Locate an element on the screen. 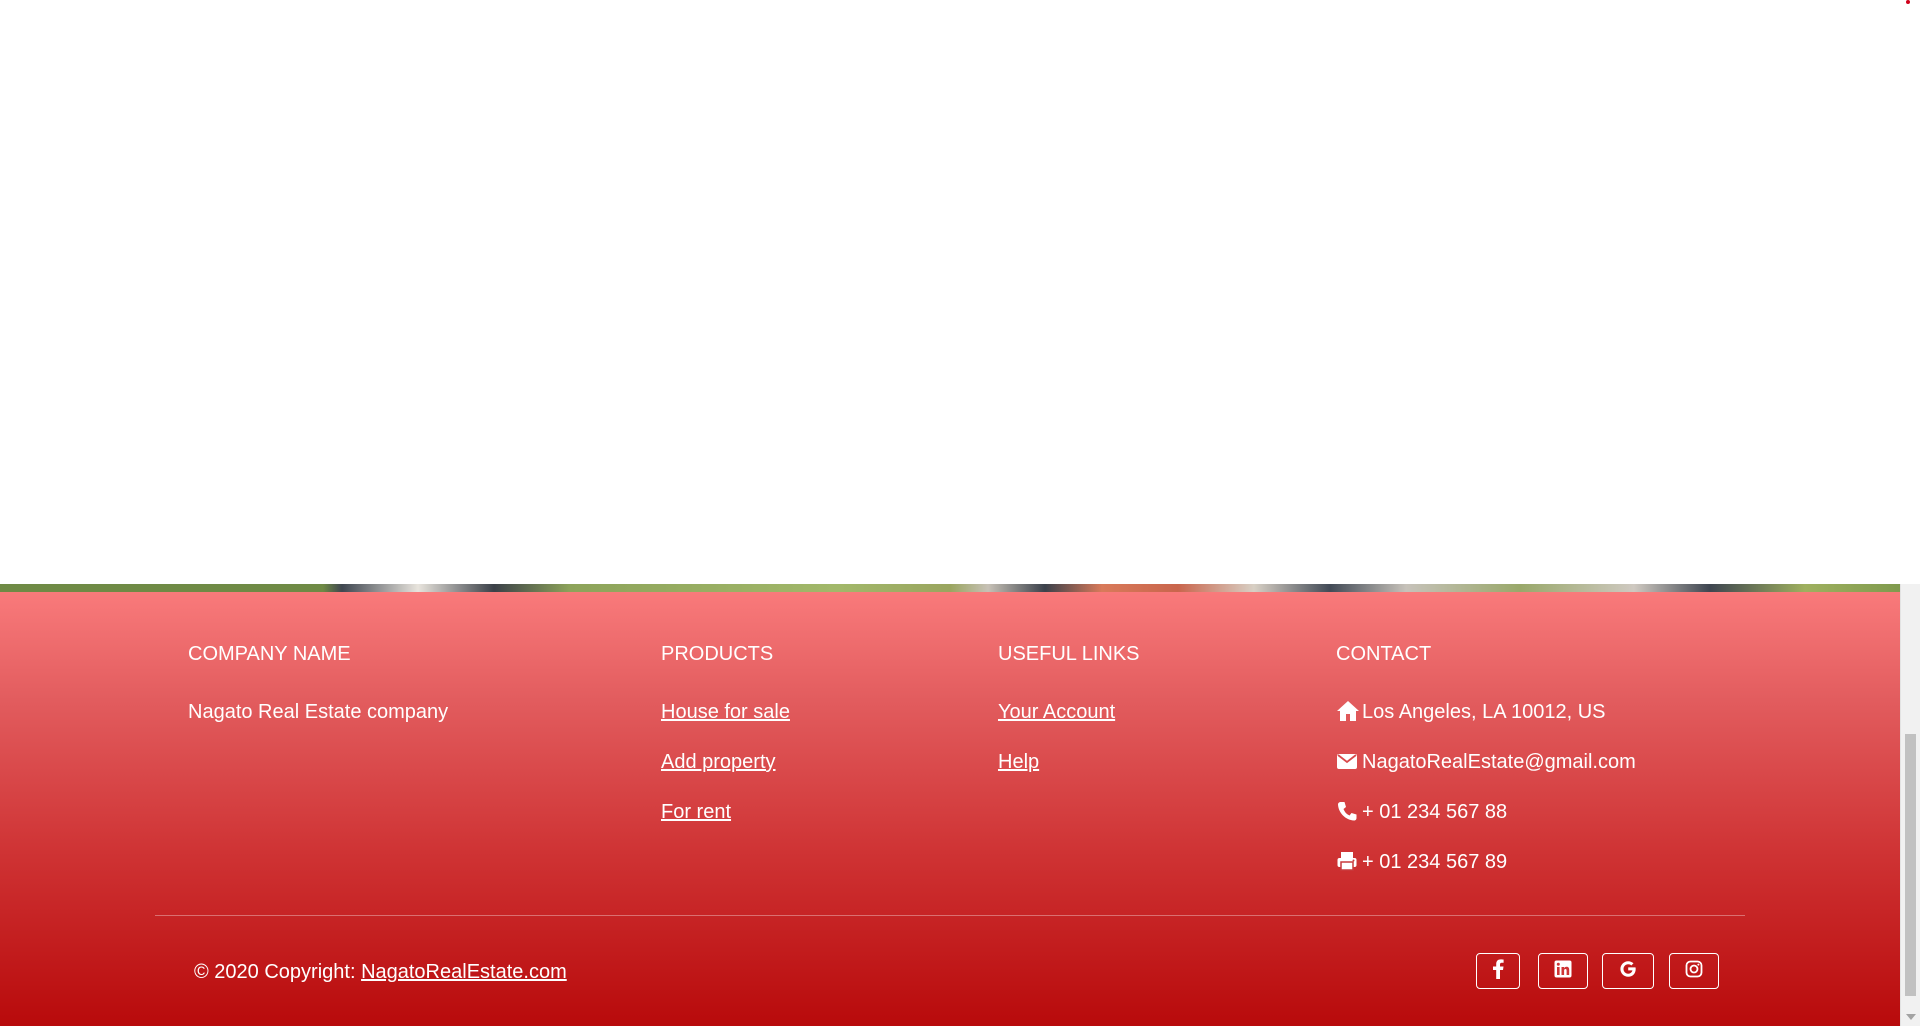 The image size is (1920, 1026). corner-indicator is located at coordinates (1908, 2).